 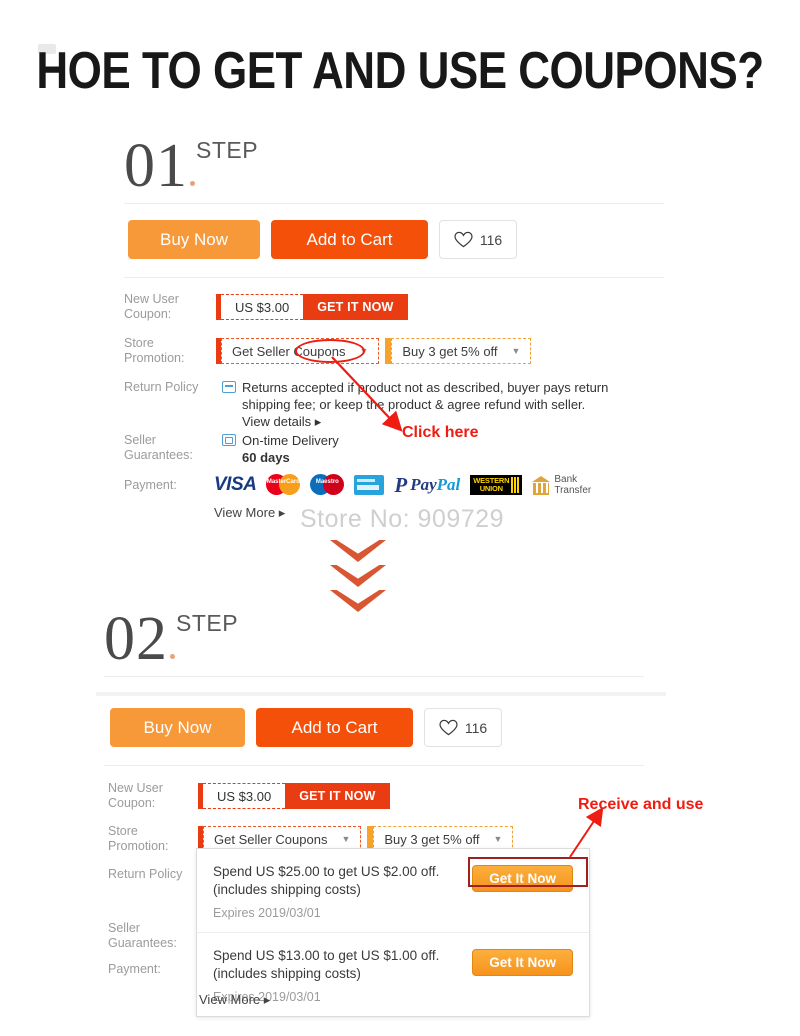 What do you see at coordinates (229, 440) in the screenshot?
I see `delivery-truck-icon` at bounding box center [229, 440].